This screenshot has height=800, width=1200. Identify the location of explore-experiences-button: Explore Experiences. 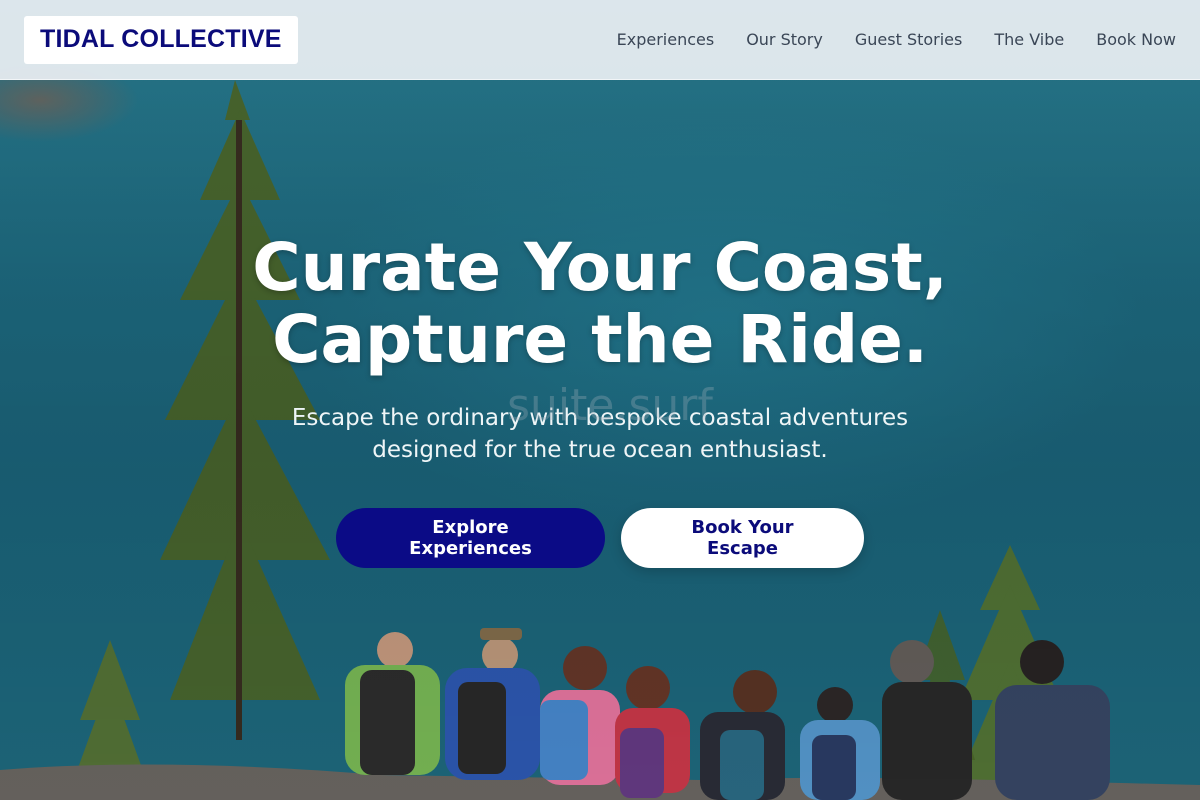
(470, 538).